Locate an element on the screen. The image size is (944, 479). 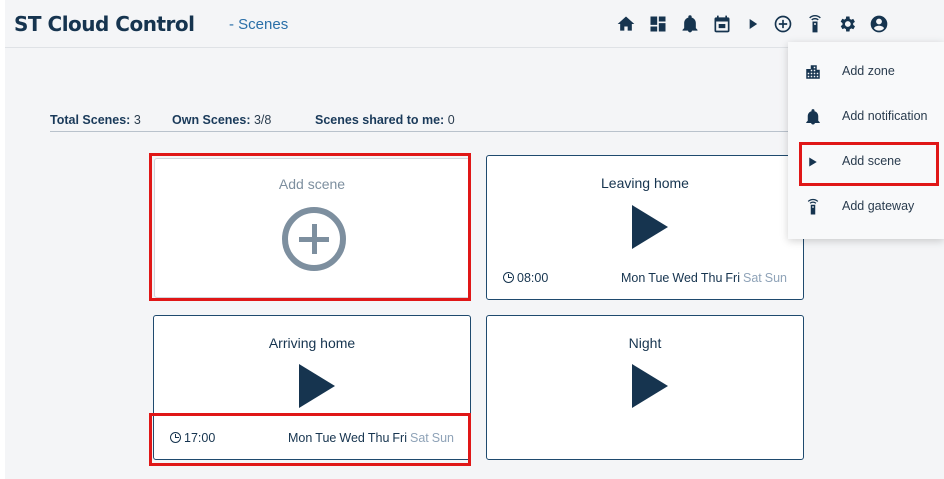
menu-item-label: Add scene is located at coordinates (872, 161).